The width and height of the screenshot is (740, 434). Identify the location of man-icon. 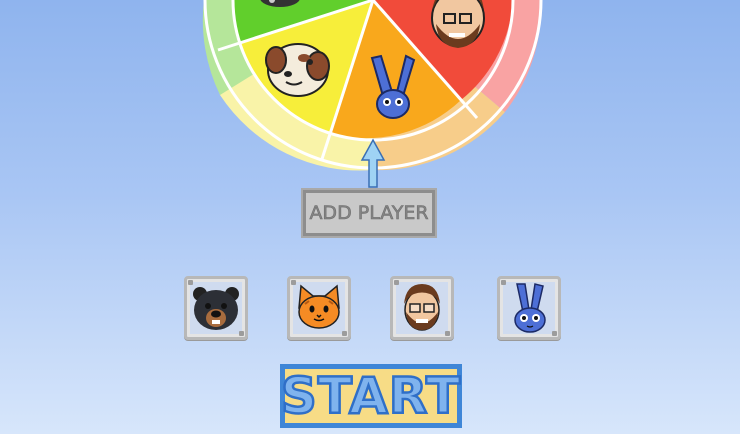
(422, 307).